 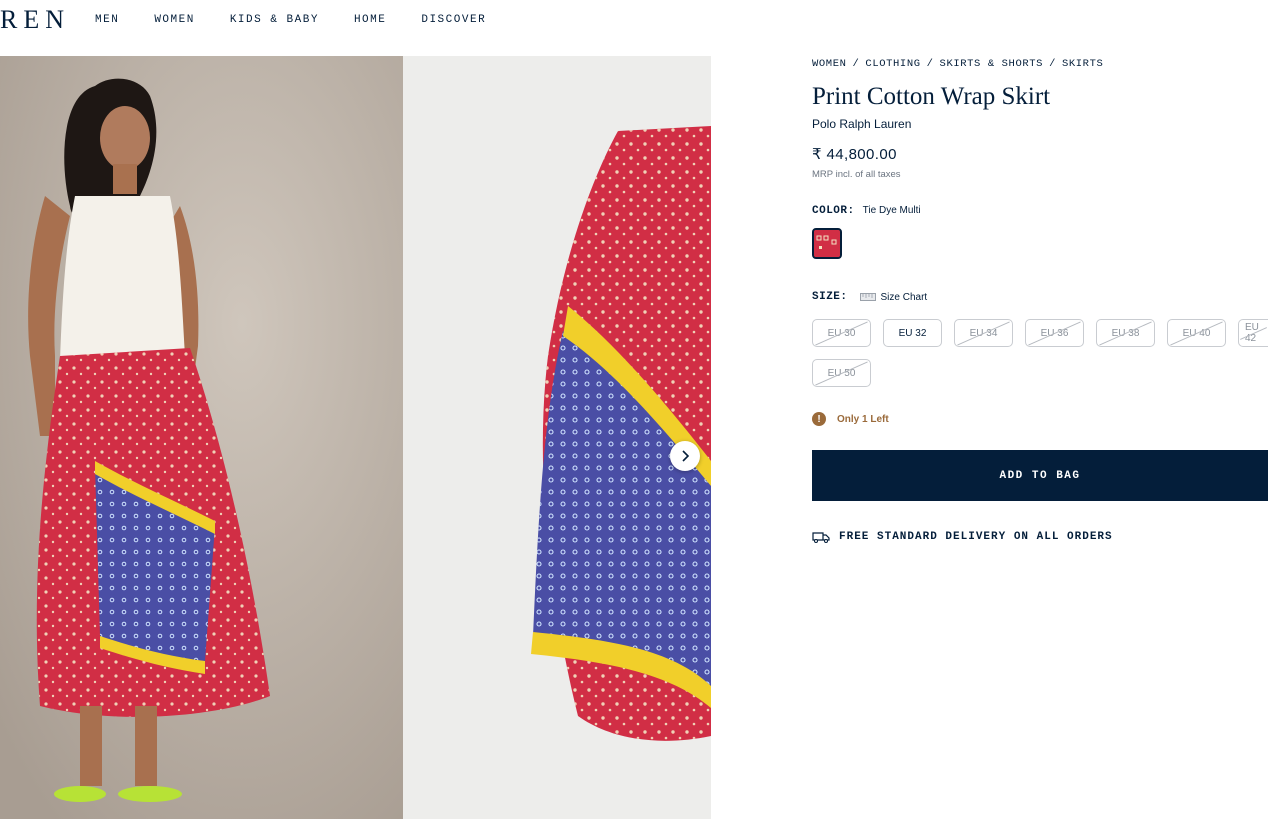 What do you see at coordinates (35, 20) in the screenshot?
I see `brand-logo: REN` at bounding box center [35, 20].